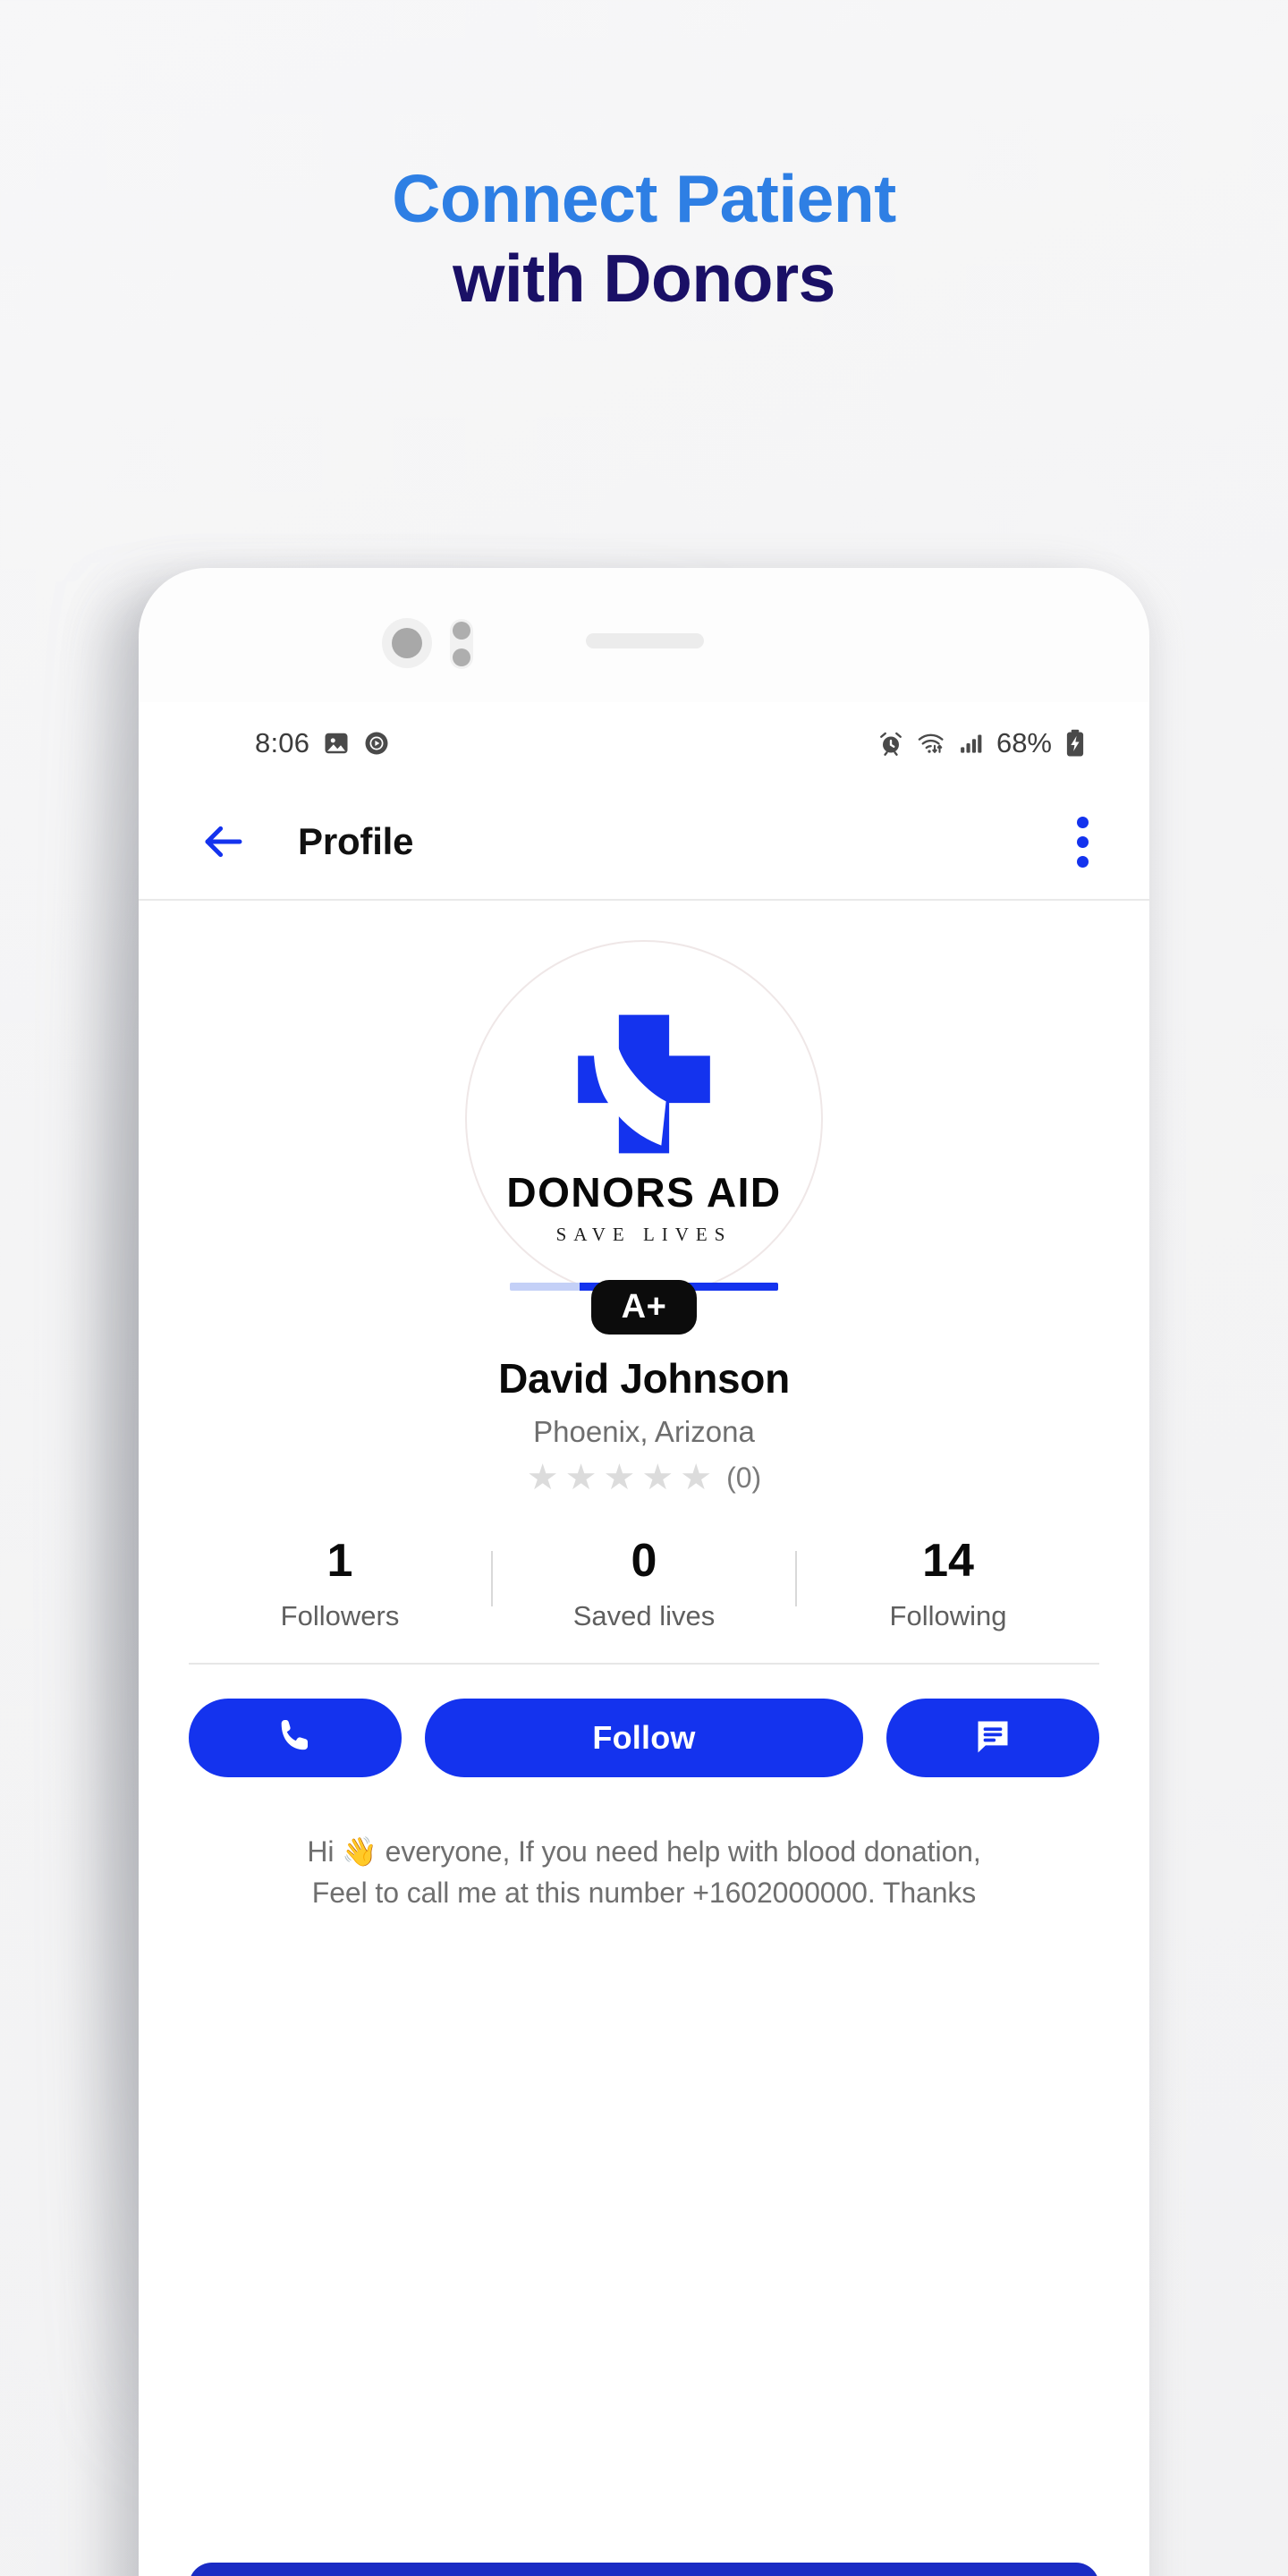  Describe the element at coordinates (644, 1084) in the screenshot. I see `donors-aid-cross-icon` at that location.